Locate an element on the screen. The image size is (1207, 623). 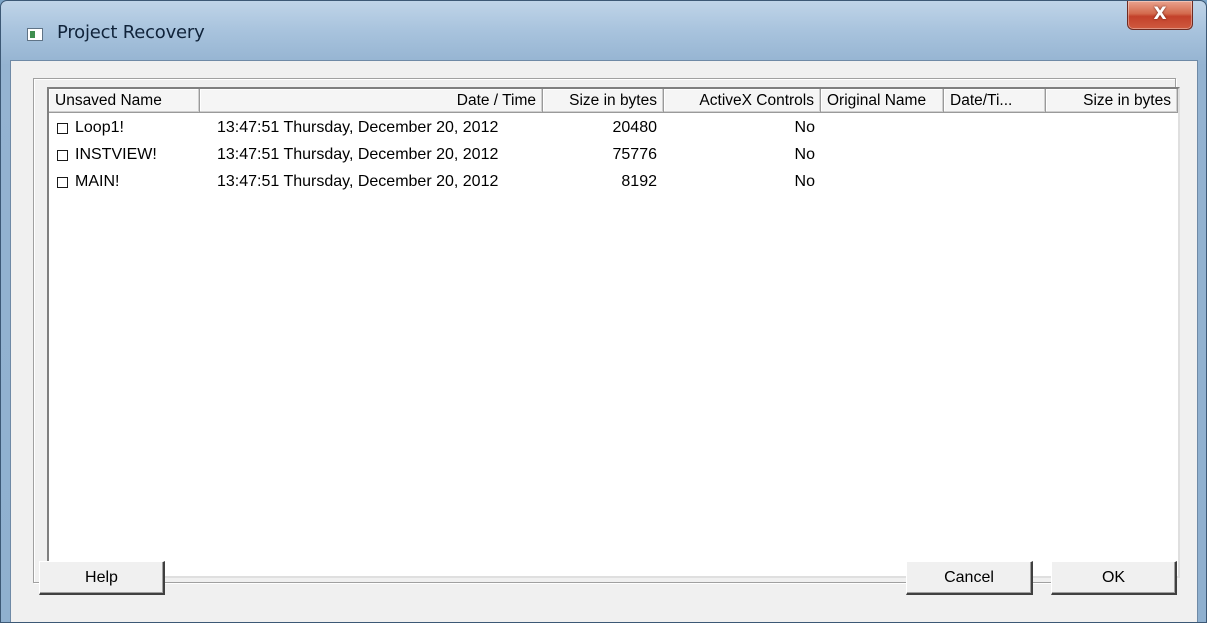
unsaved-name-cell: Loop1! is located at coordinates (99, 127).